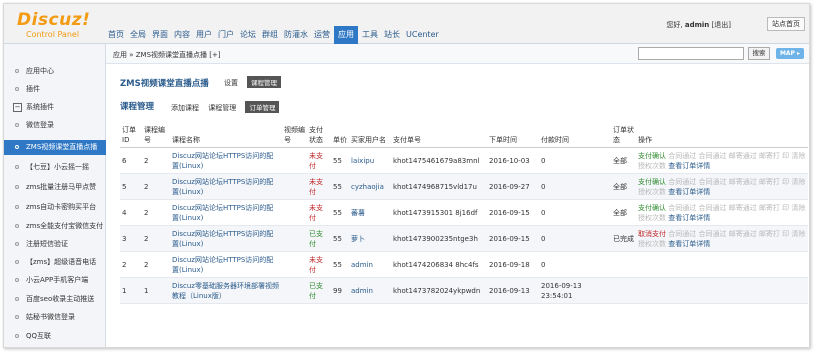 This screenshot has height=352, width=814. Describe the element at coordinates (439, 186) in the screenshot. I see `cell-pay-no: khot1474968715vld17u` at that location.